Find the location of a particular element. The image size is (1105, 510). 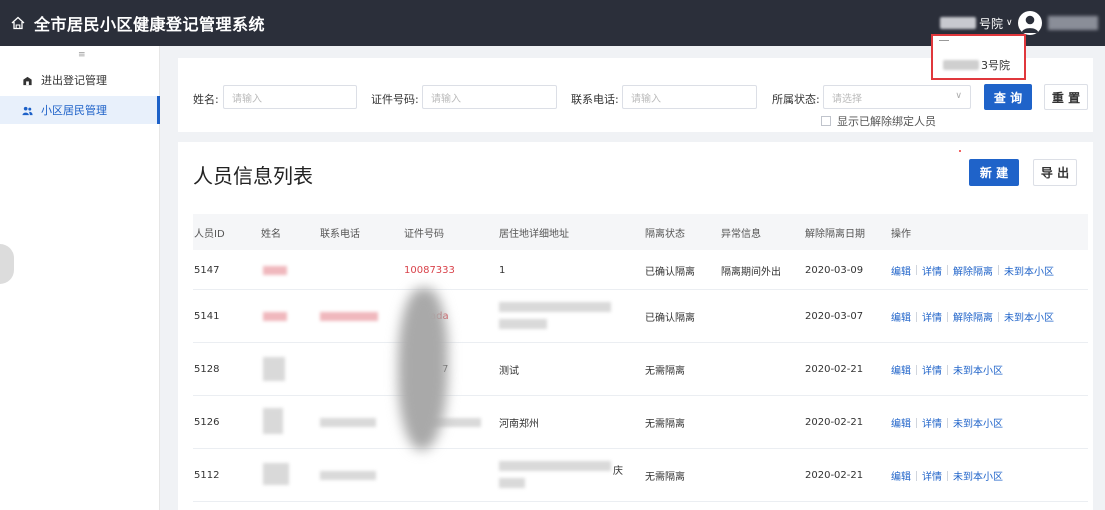

cell-anomaly: 隔离期间外出 is located at coordinates (751, 272).